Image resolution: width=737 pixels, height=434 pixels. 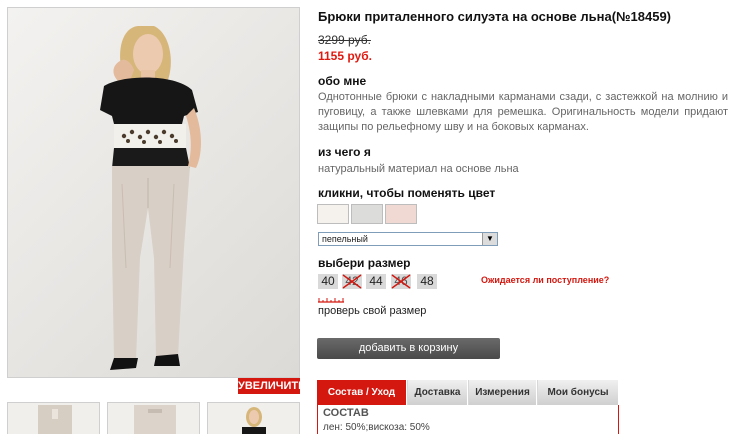 I want to click on size-option-40: 40, so click(x=328, y=281).